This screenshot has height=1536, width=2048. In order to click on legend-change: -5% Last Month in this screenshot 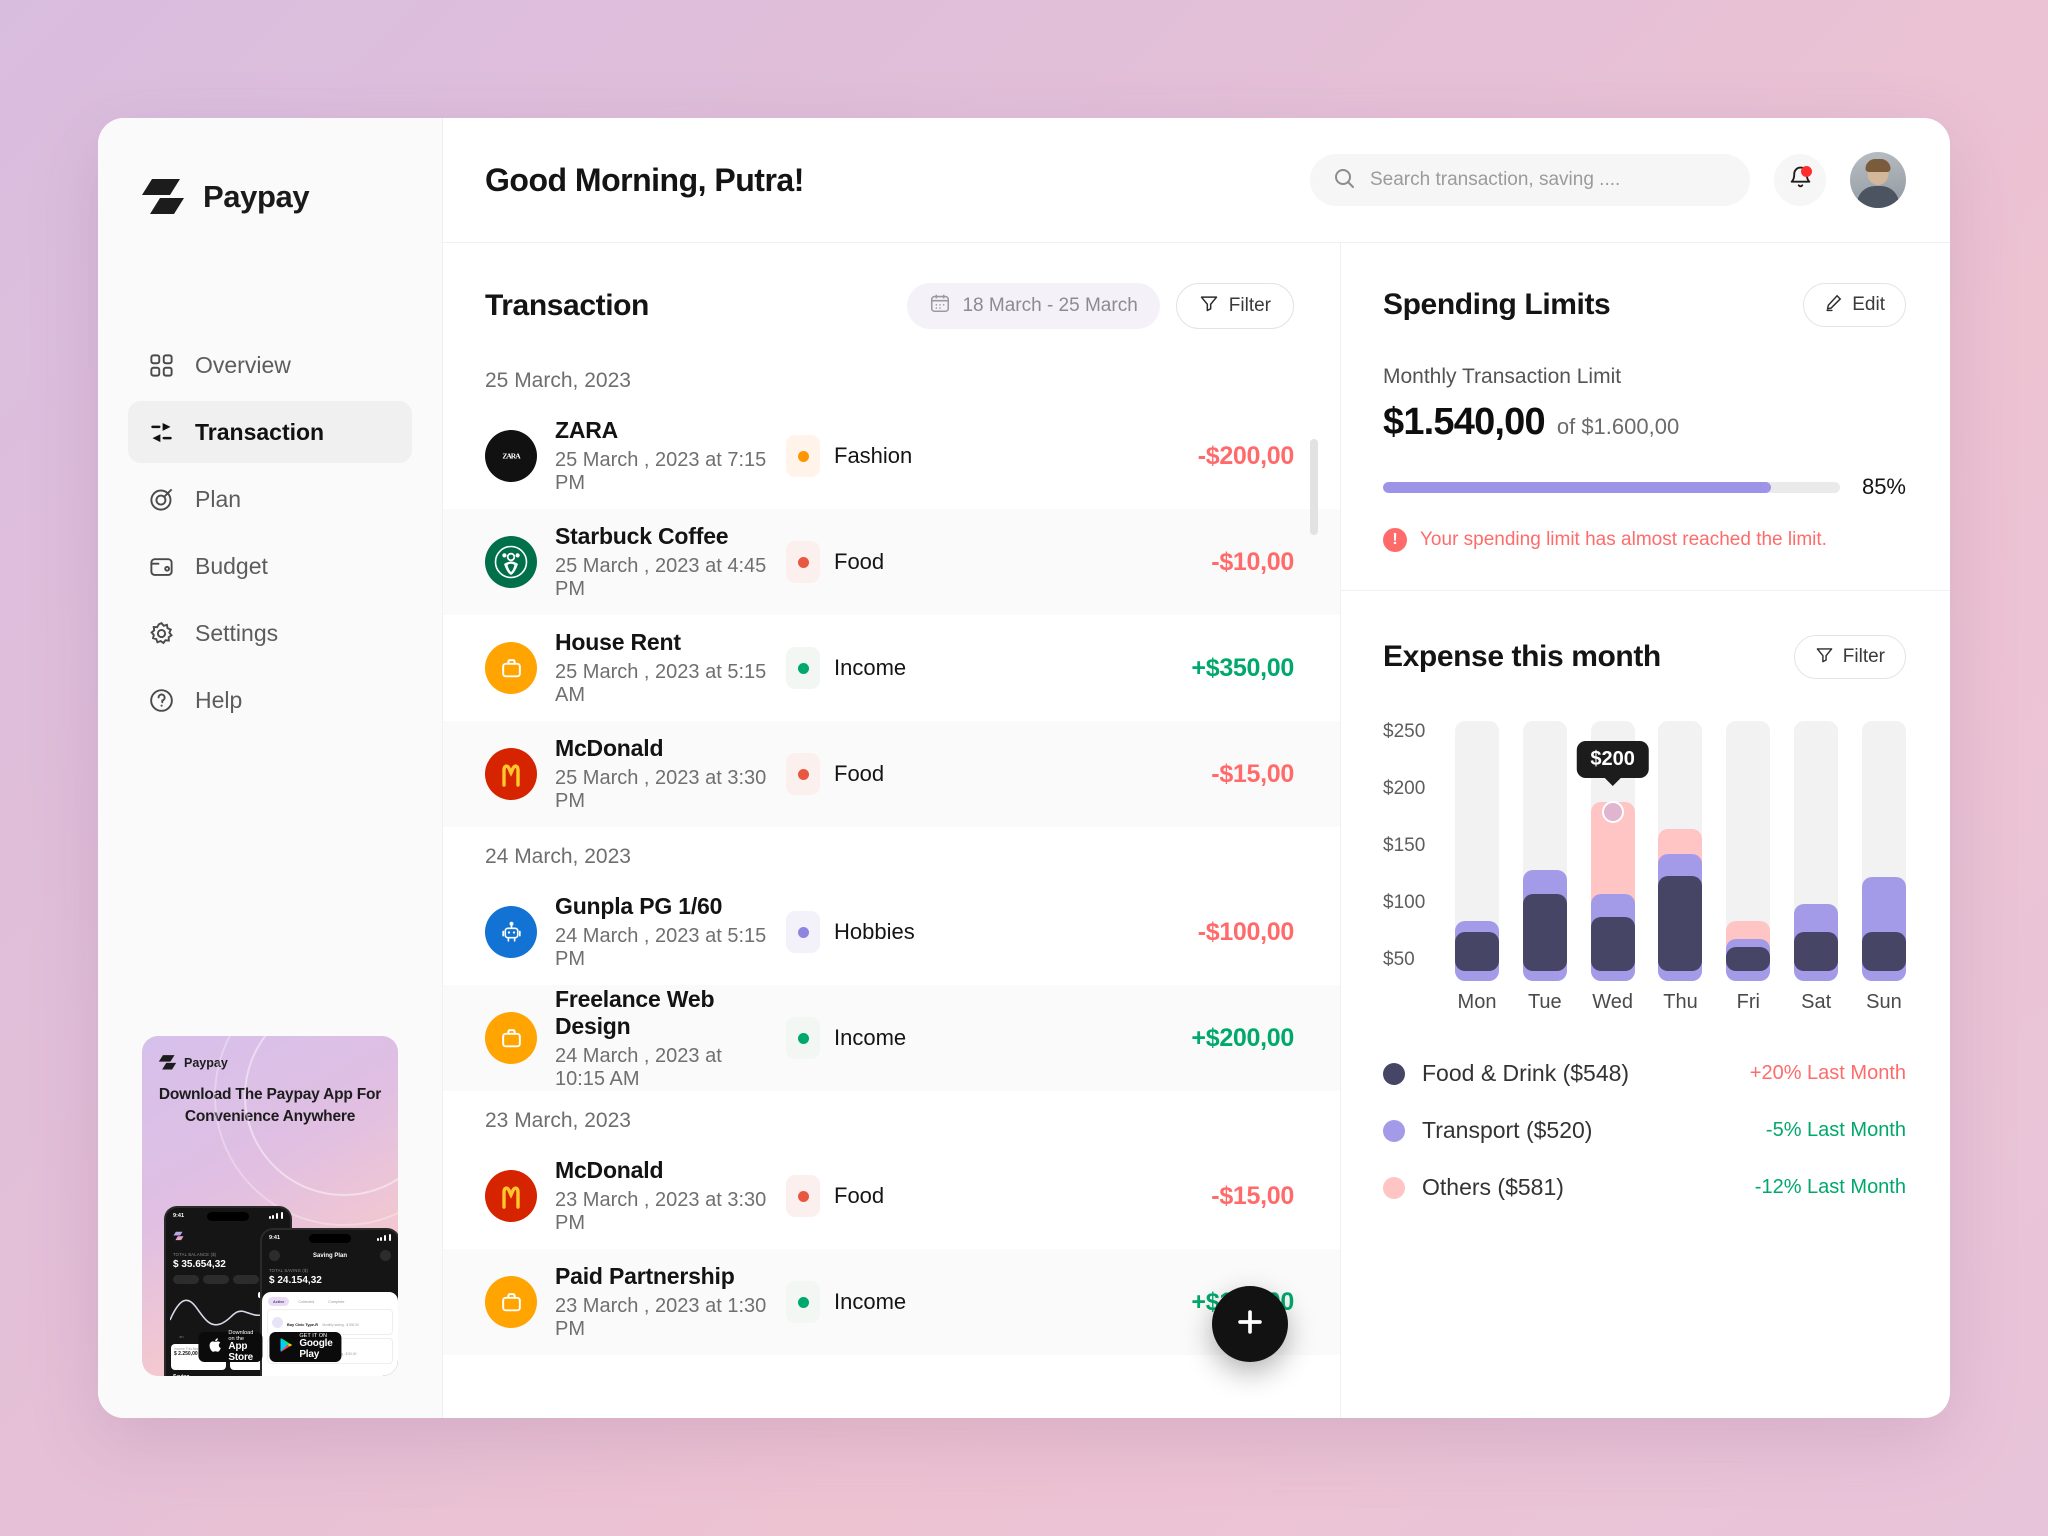, I will do `click(1835, 1130)`.